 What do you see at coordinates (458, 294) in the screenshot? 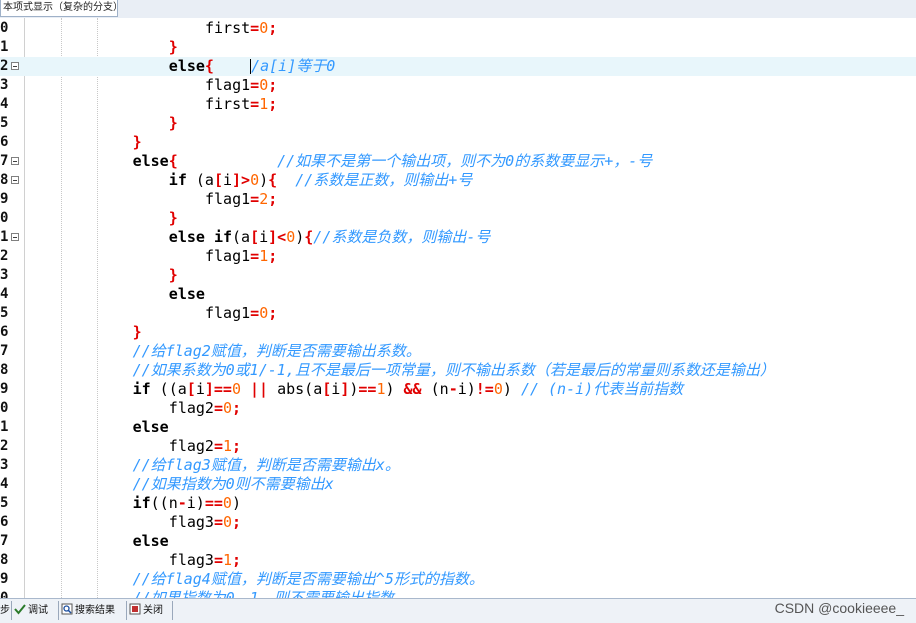
I see `code-line: 4 else` at bounding box center [458, 294].